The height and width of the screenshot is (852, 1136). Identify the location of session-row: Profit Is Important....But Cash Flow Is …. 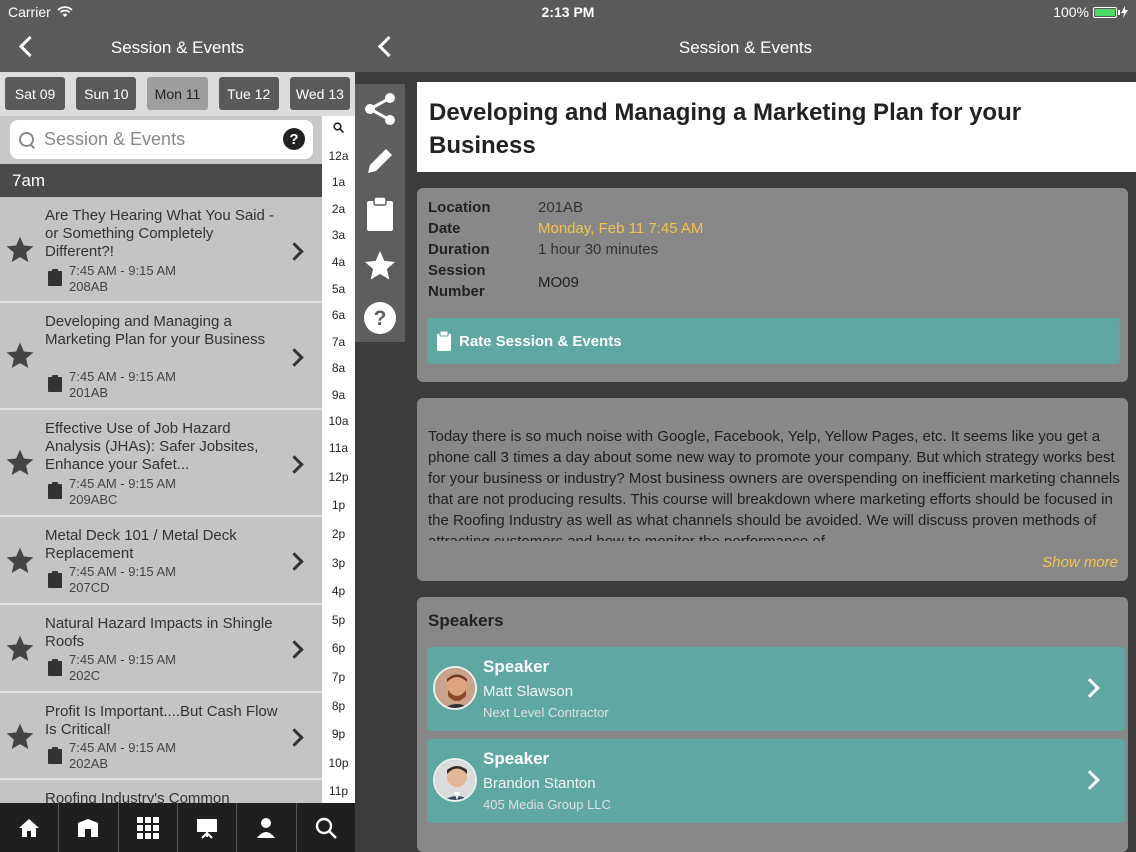
(161, 736).